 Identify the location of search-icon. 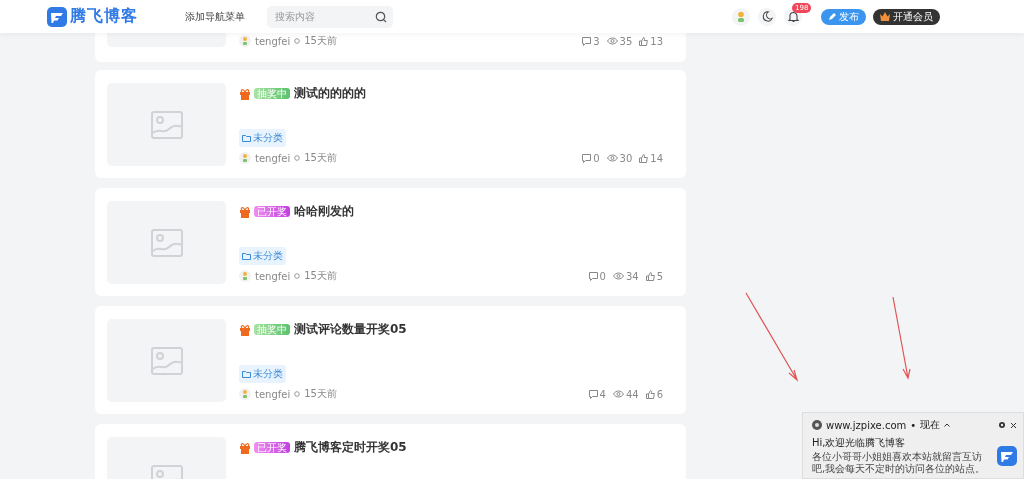
(381, 16).